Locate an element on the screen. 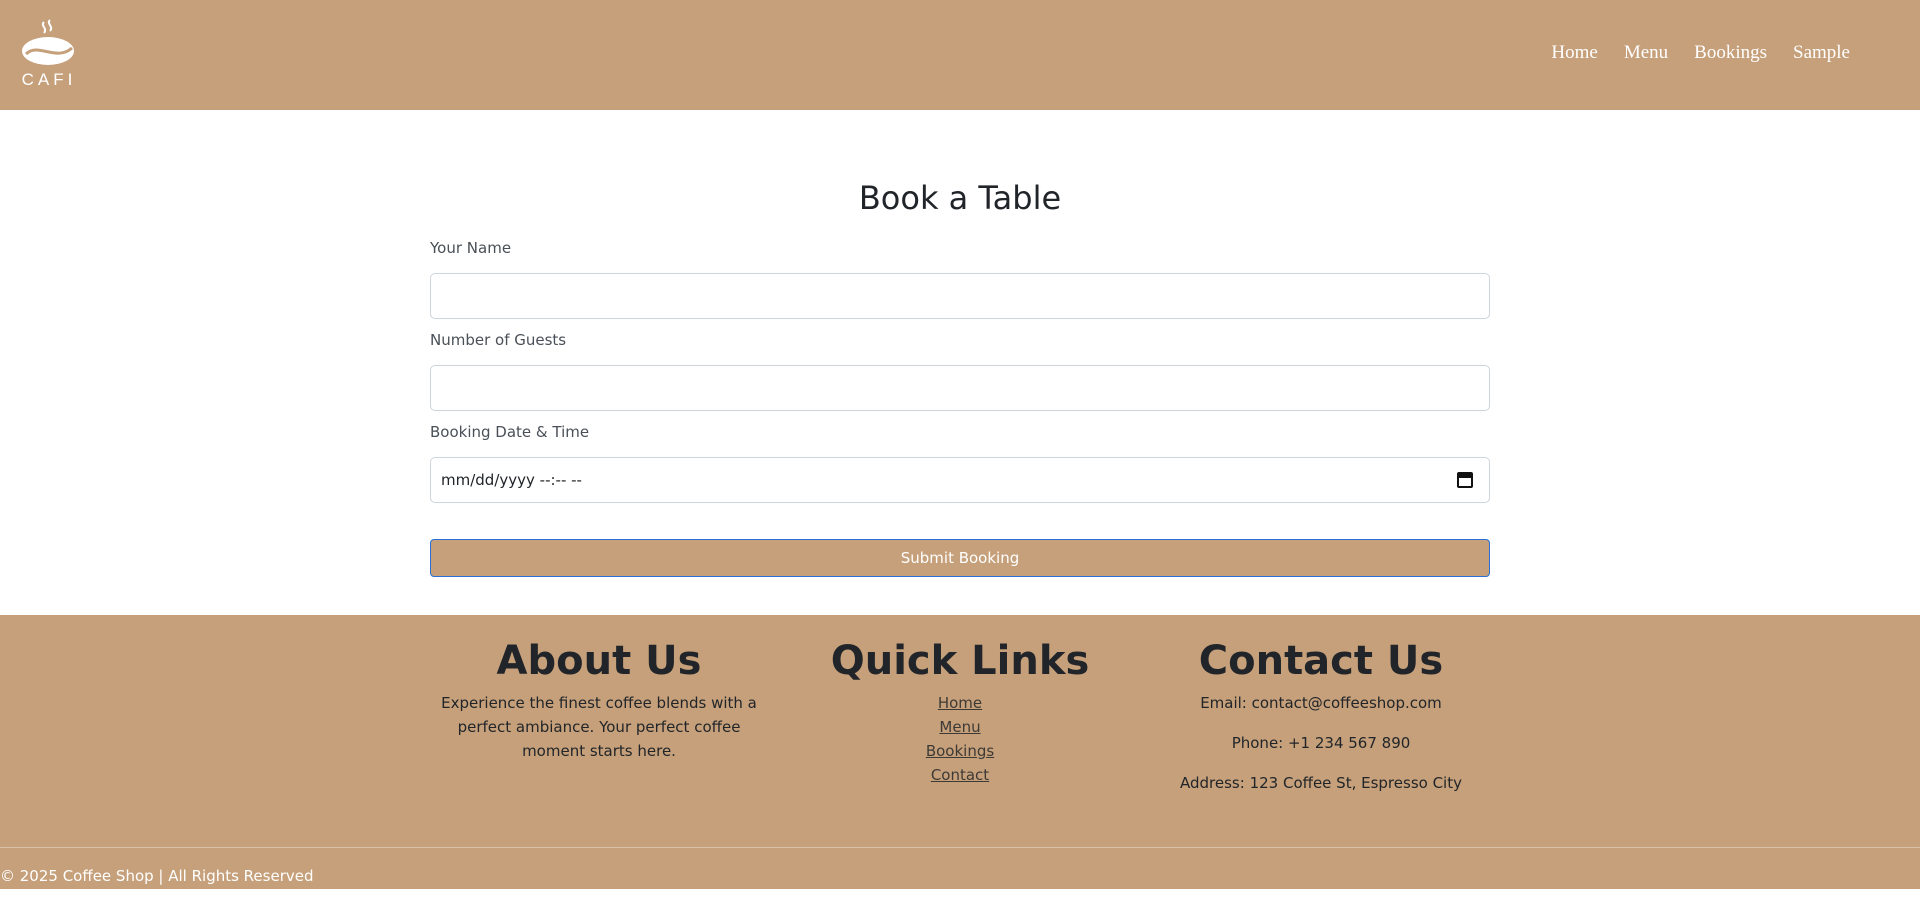  contact-address: Address: 123 Coffee St, Espresso City is located at coordinates (1321, 783).